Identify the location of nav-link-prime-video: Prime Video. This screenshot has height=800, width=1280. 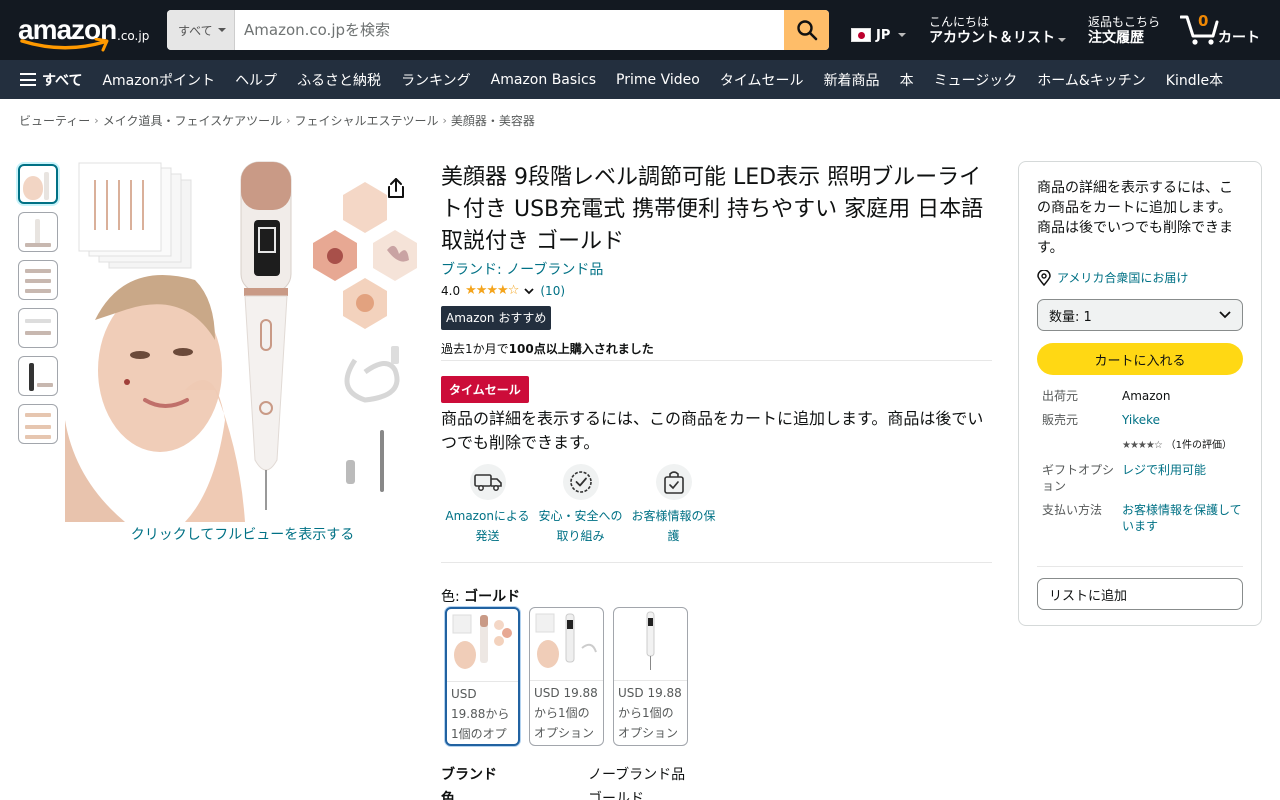
(658, 80).